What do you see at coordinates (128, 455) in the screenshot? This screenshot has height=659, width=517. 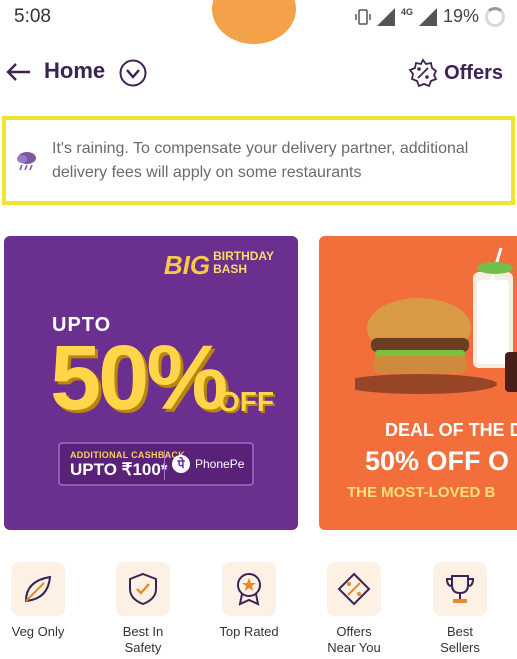 I see `cashback-small: ADDITIONAL CASHBACK` at bounding box center [128, 455].